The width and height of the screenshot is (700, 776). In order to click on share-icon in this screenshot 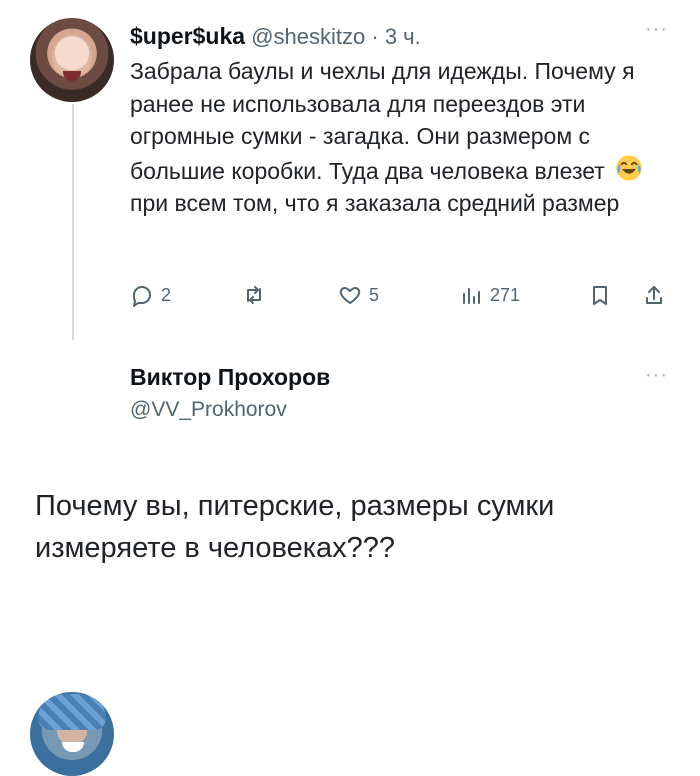, I will do `click(654, 295)`.